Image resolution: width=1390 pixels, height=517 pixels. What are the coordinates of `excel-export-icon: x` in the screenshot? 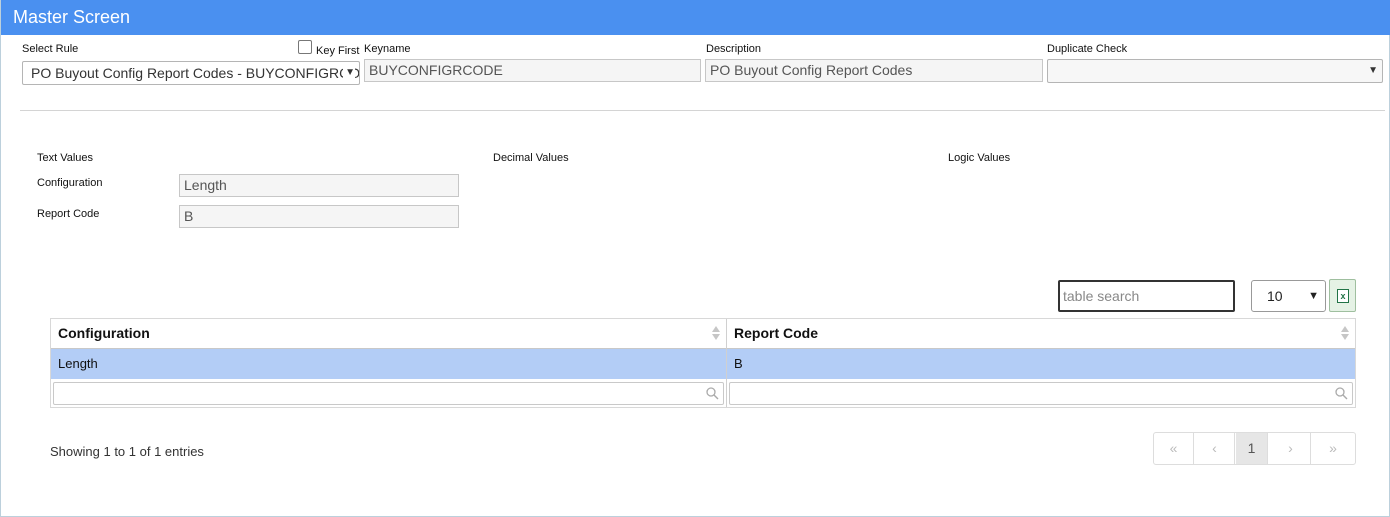 It's located at (1343, 296).